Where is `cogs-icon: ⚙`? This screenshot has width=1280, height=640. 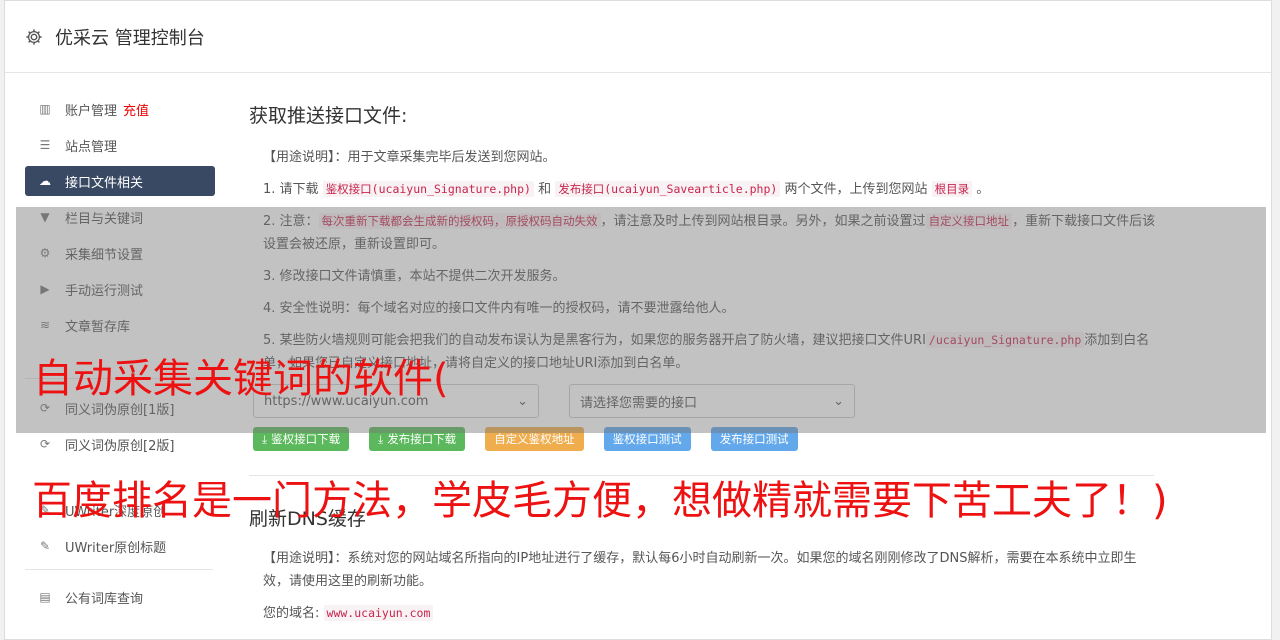 cogs-icon: ⚙ is located at coordinates (45, 253).